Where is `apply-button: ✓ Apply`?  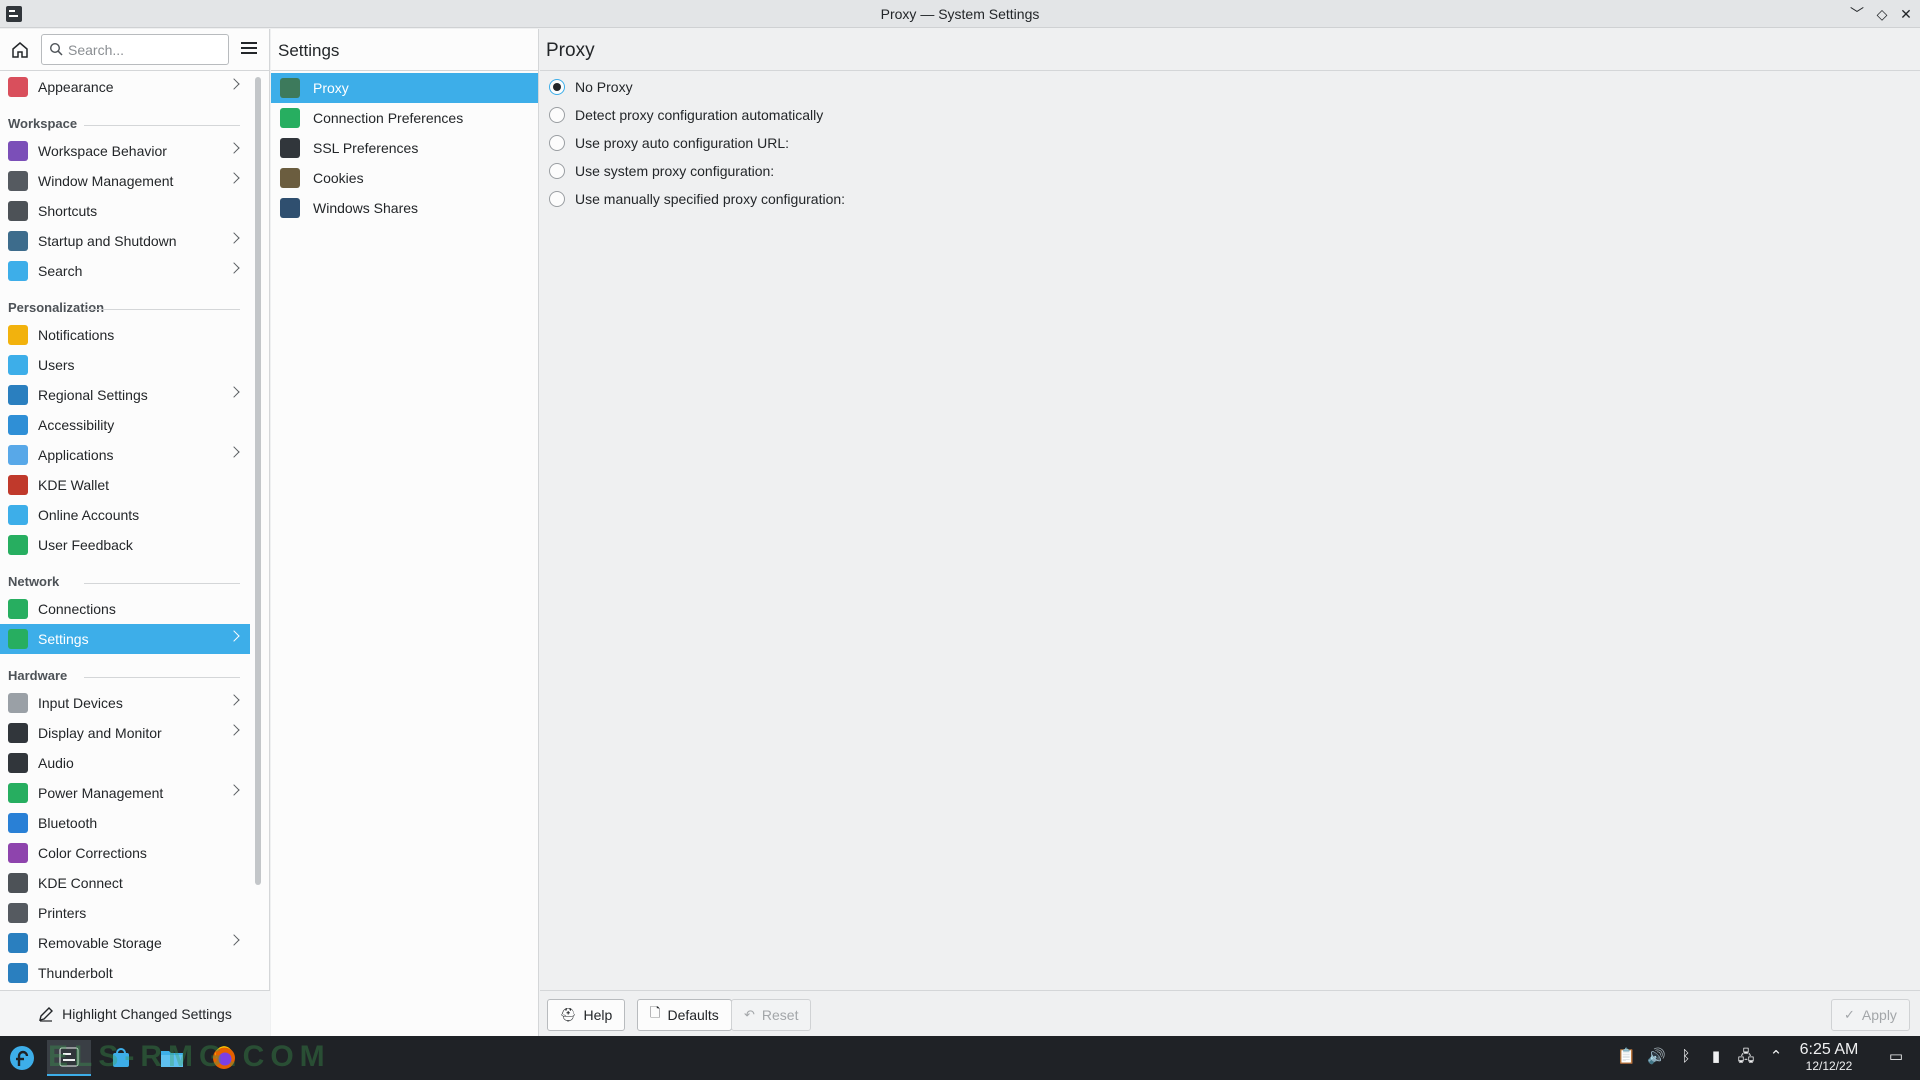
apply-button: ✓ Apply is located at coordinates (1870, 1015).